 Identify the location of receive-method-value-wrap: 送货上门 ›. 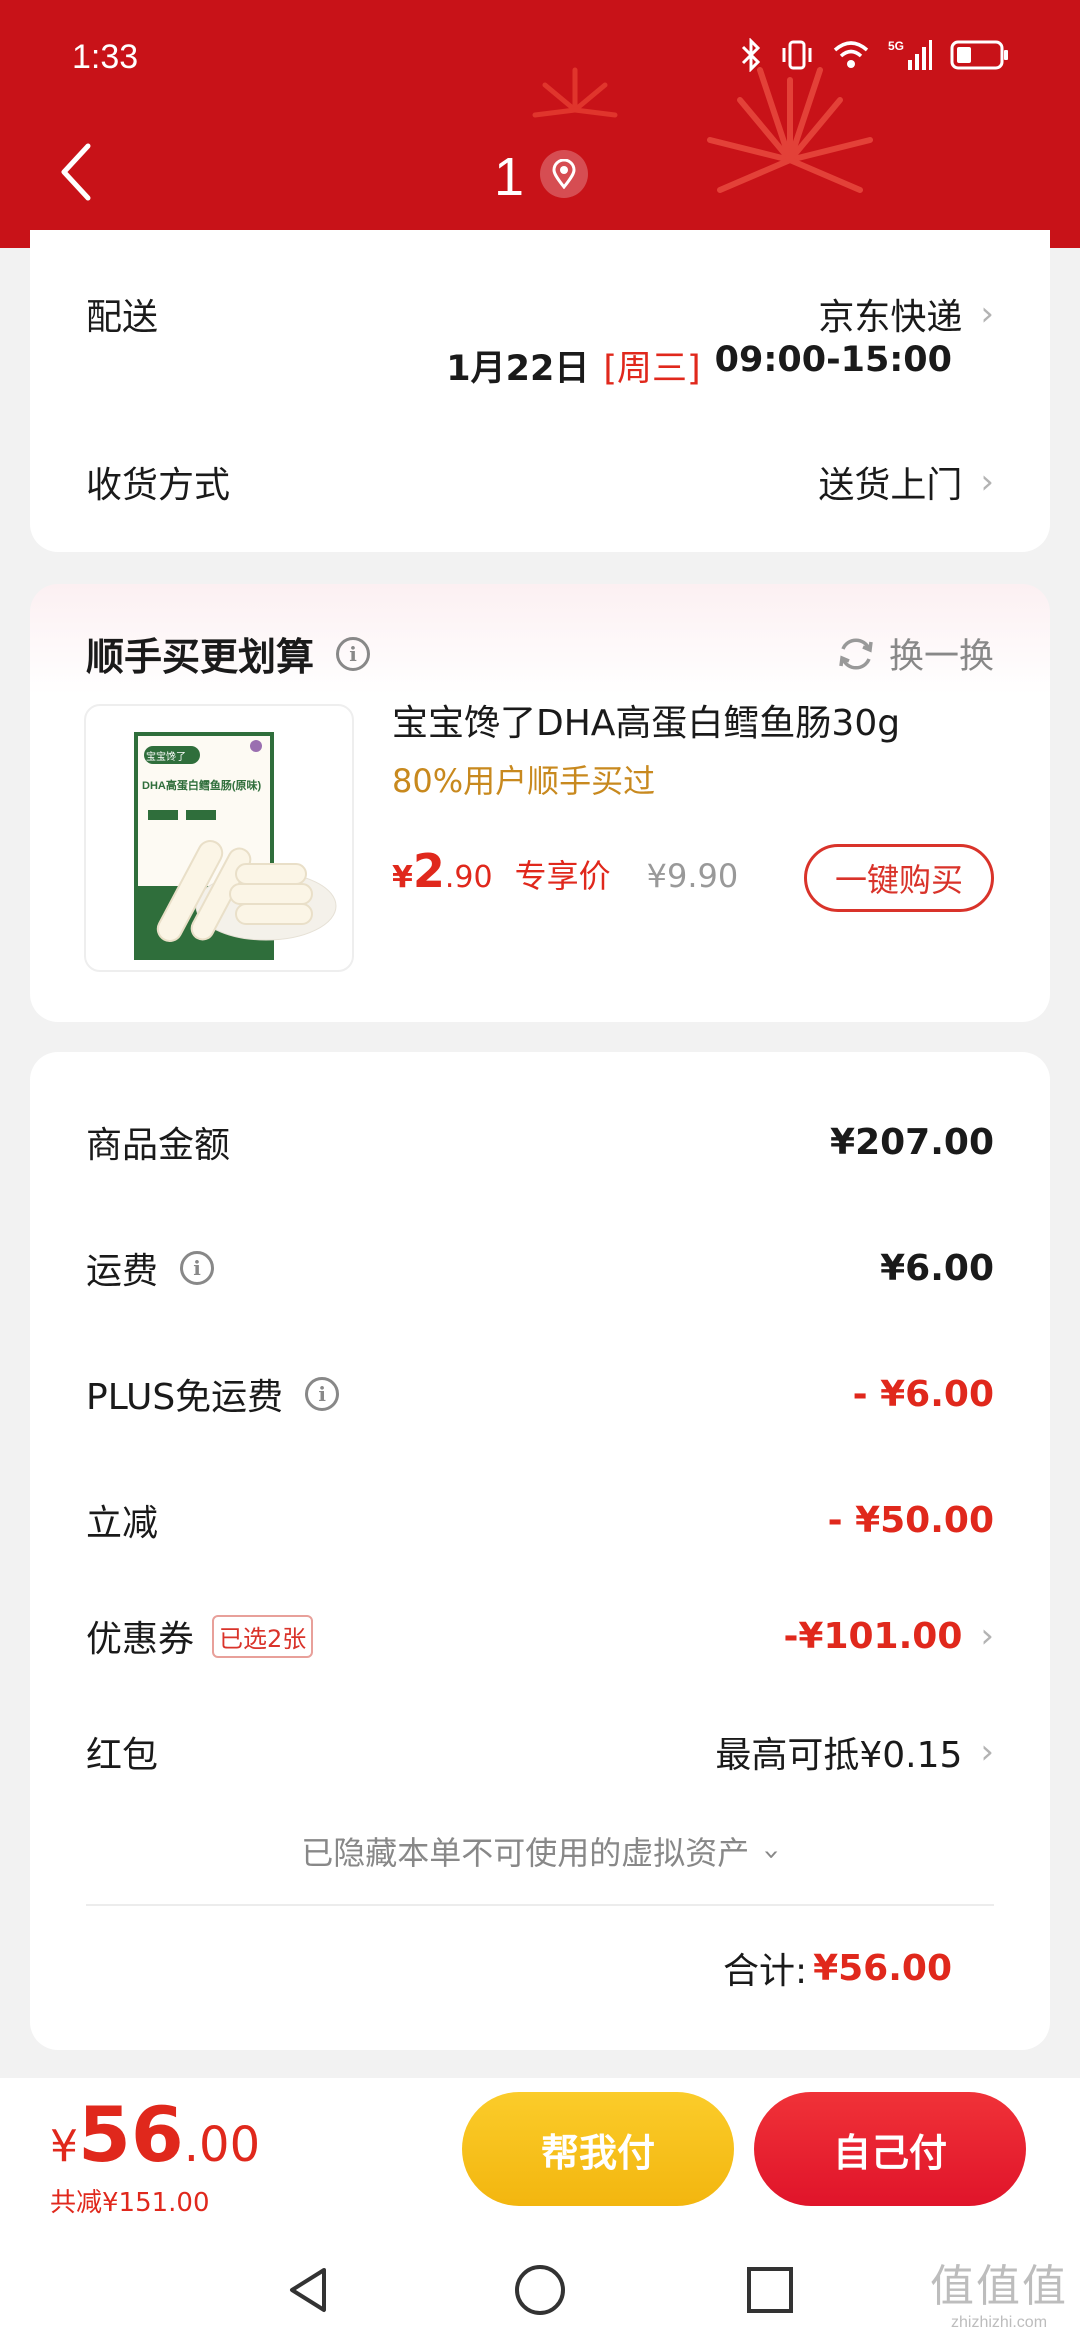
(906, 482).